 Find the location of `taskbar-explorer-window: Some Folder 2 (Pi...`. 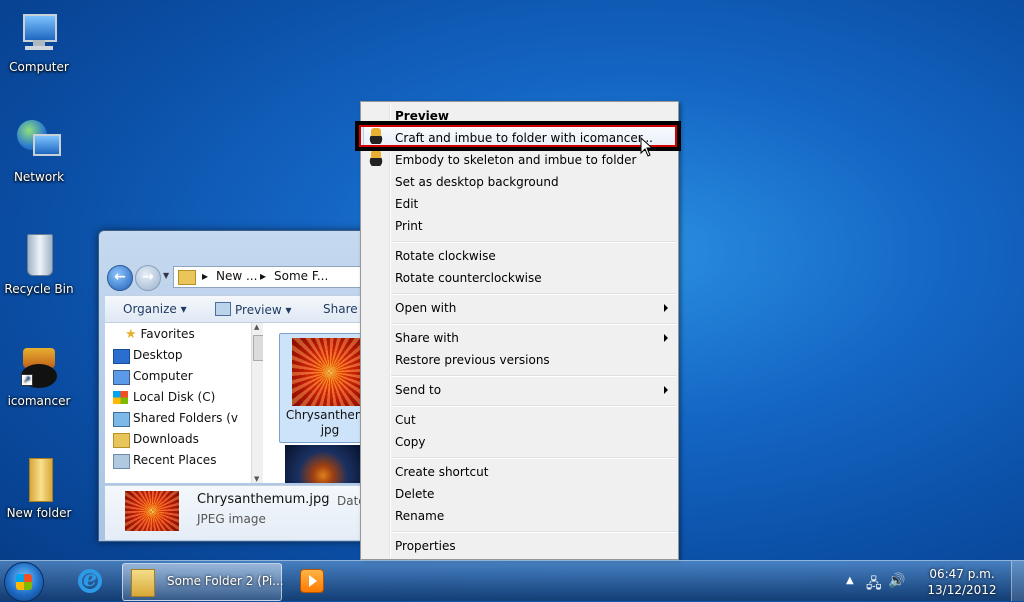

taskbar-explorer-window: Some Folder 2 (Pi... is located at coordinates (203, 582).